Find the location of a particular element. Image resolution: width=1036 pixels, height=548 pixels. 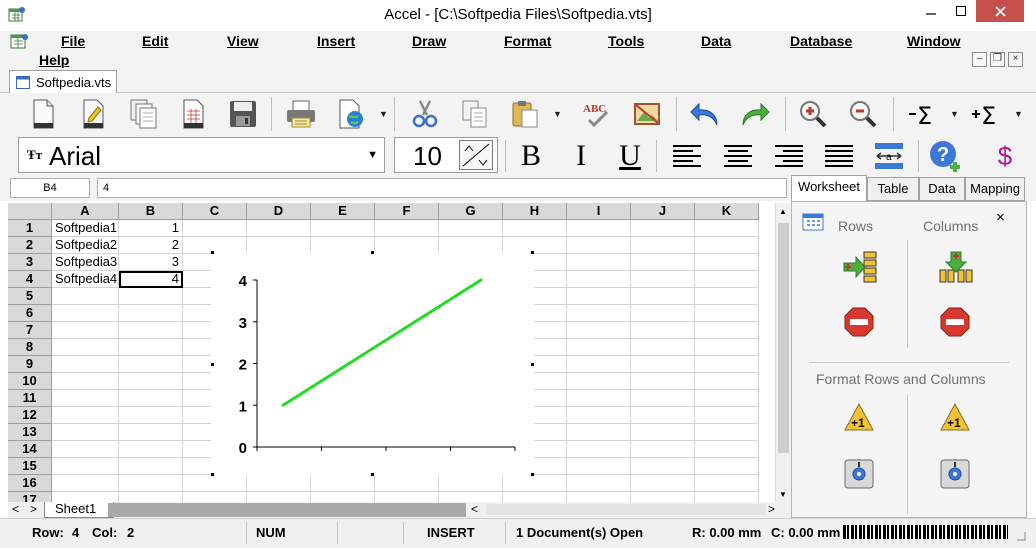

grid-cell: 1 is located at coordinates (151, 228).